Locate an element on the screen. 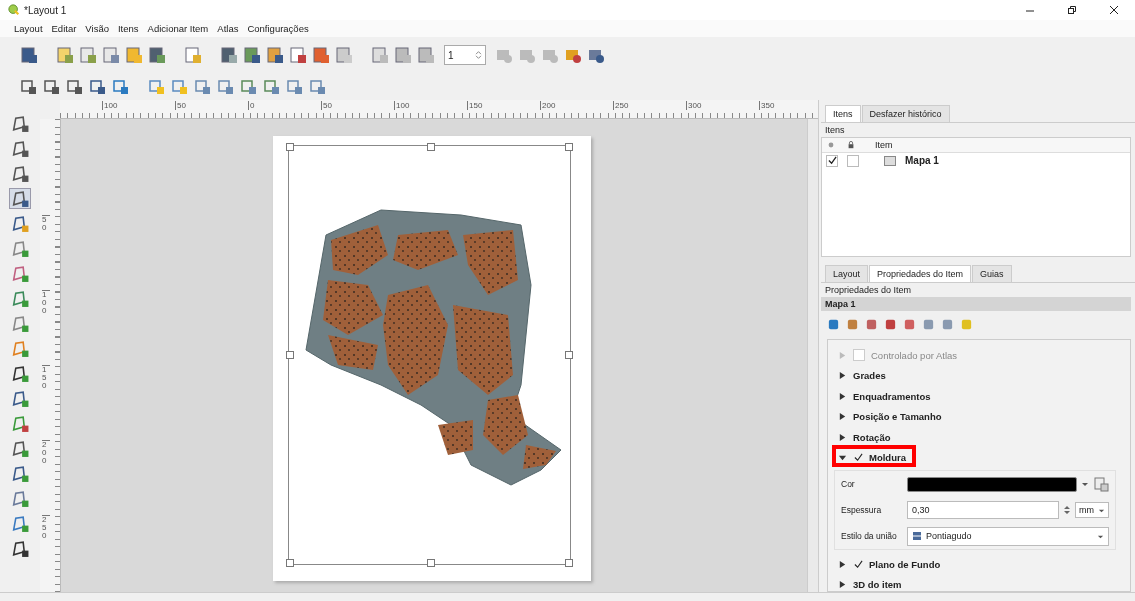  group-title: Enquadramentos is located at coordinates (892, 396).